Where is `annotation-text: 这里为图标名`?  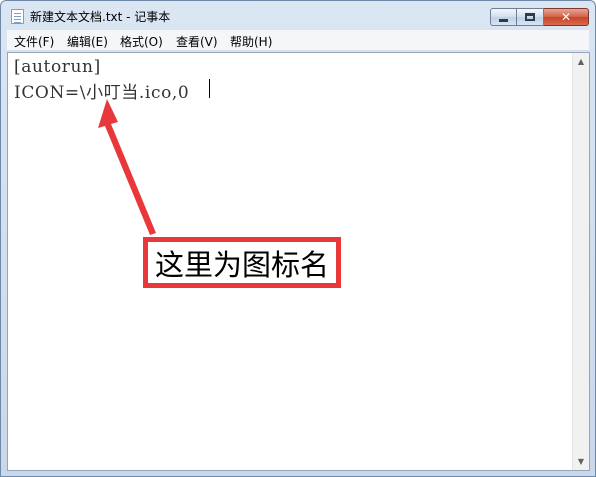 annotation-text: 这里为图标名 is located at coordinates (241, 264).